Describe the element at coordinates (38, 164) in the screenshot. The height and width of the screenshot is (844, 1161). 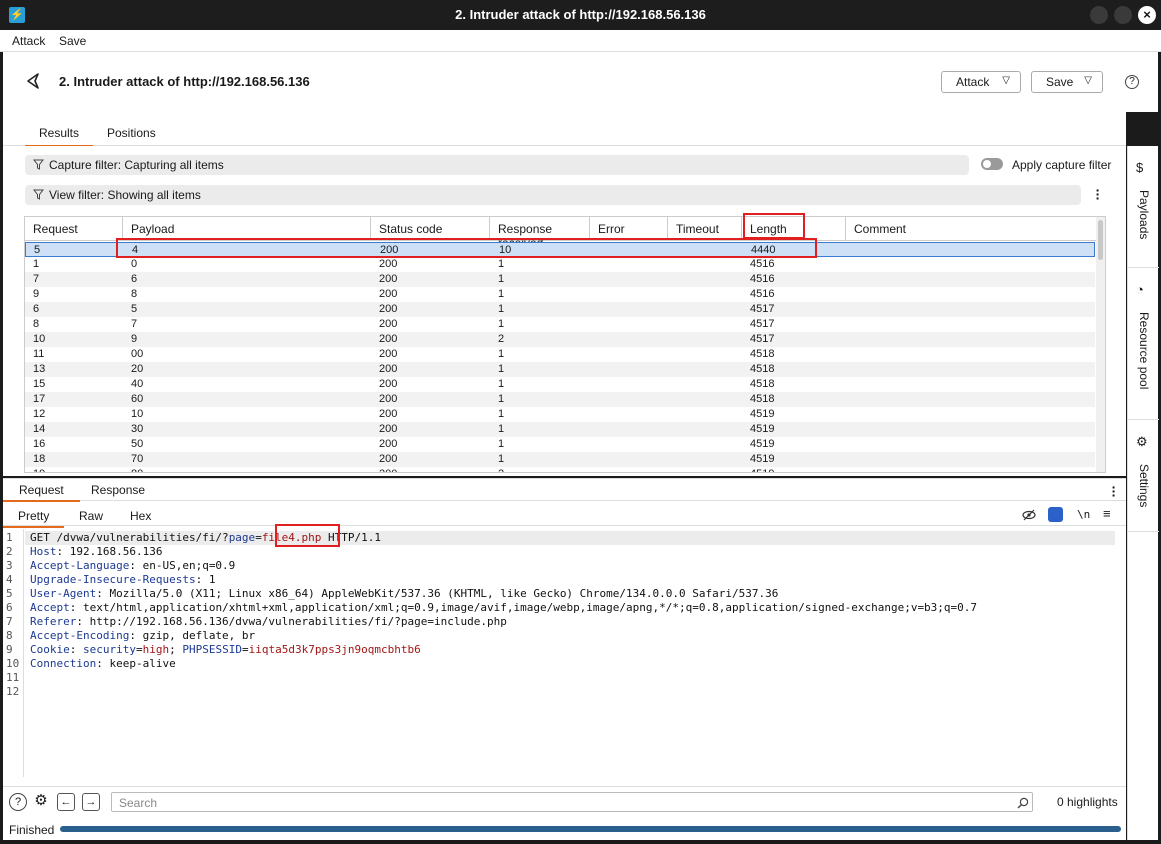
I see `filter-icon` at that location.